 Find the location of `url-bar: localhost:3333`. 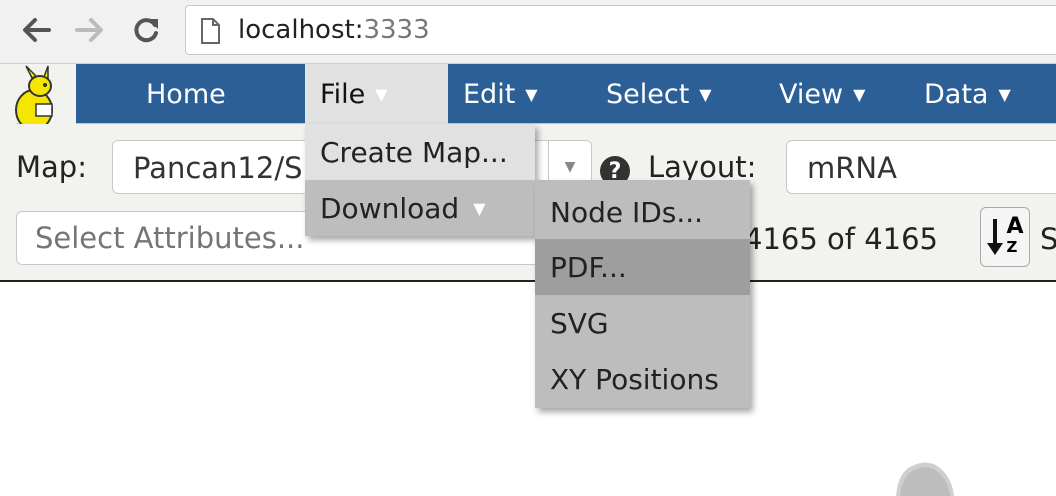

url-bar: localhost:3333 is located at coordinates (620, 30).